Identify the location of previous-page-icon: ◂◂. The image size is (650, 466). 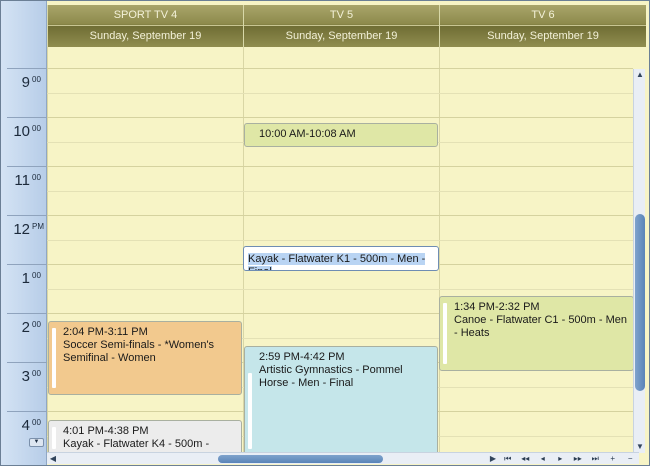
(525, 458).